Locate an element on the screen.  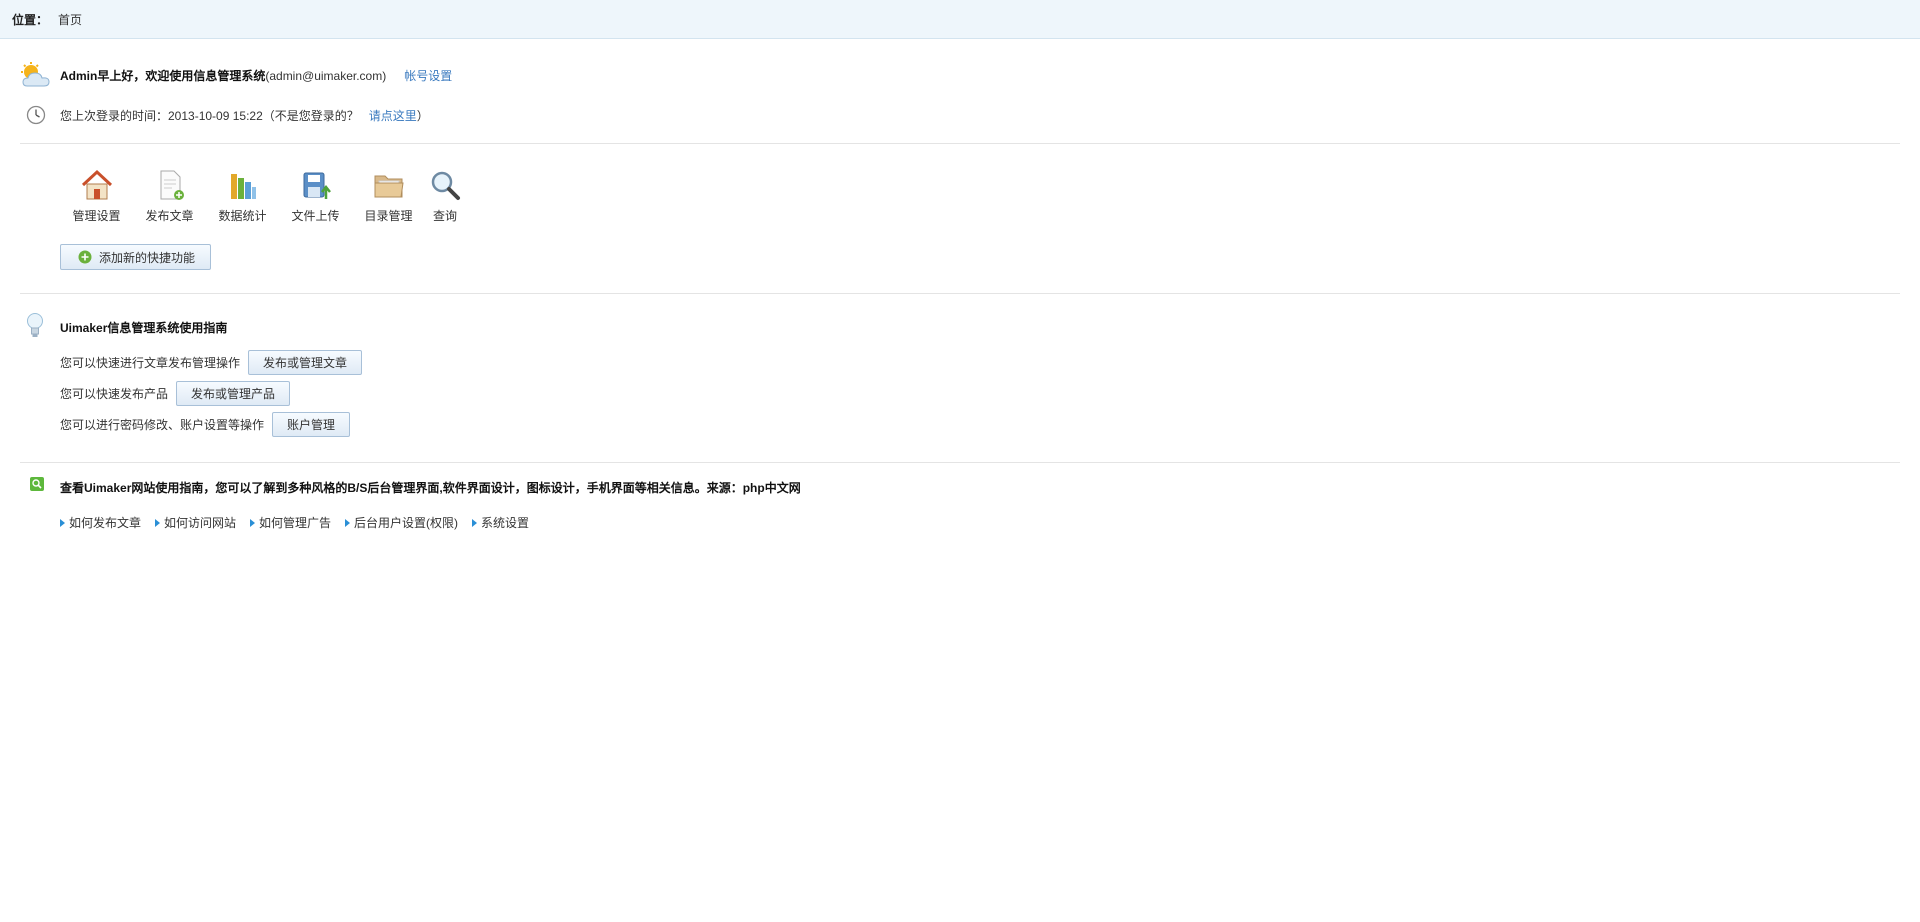
help-link-publish-article: 如何发布文章 is located at coordinates (100, 522).